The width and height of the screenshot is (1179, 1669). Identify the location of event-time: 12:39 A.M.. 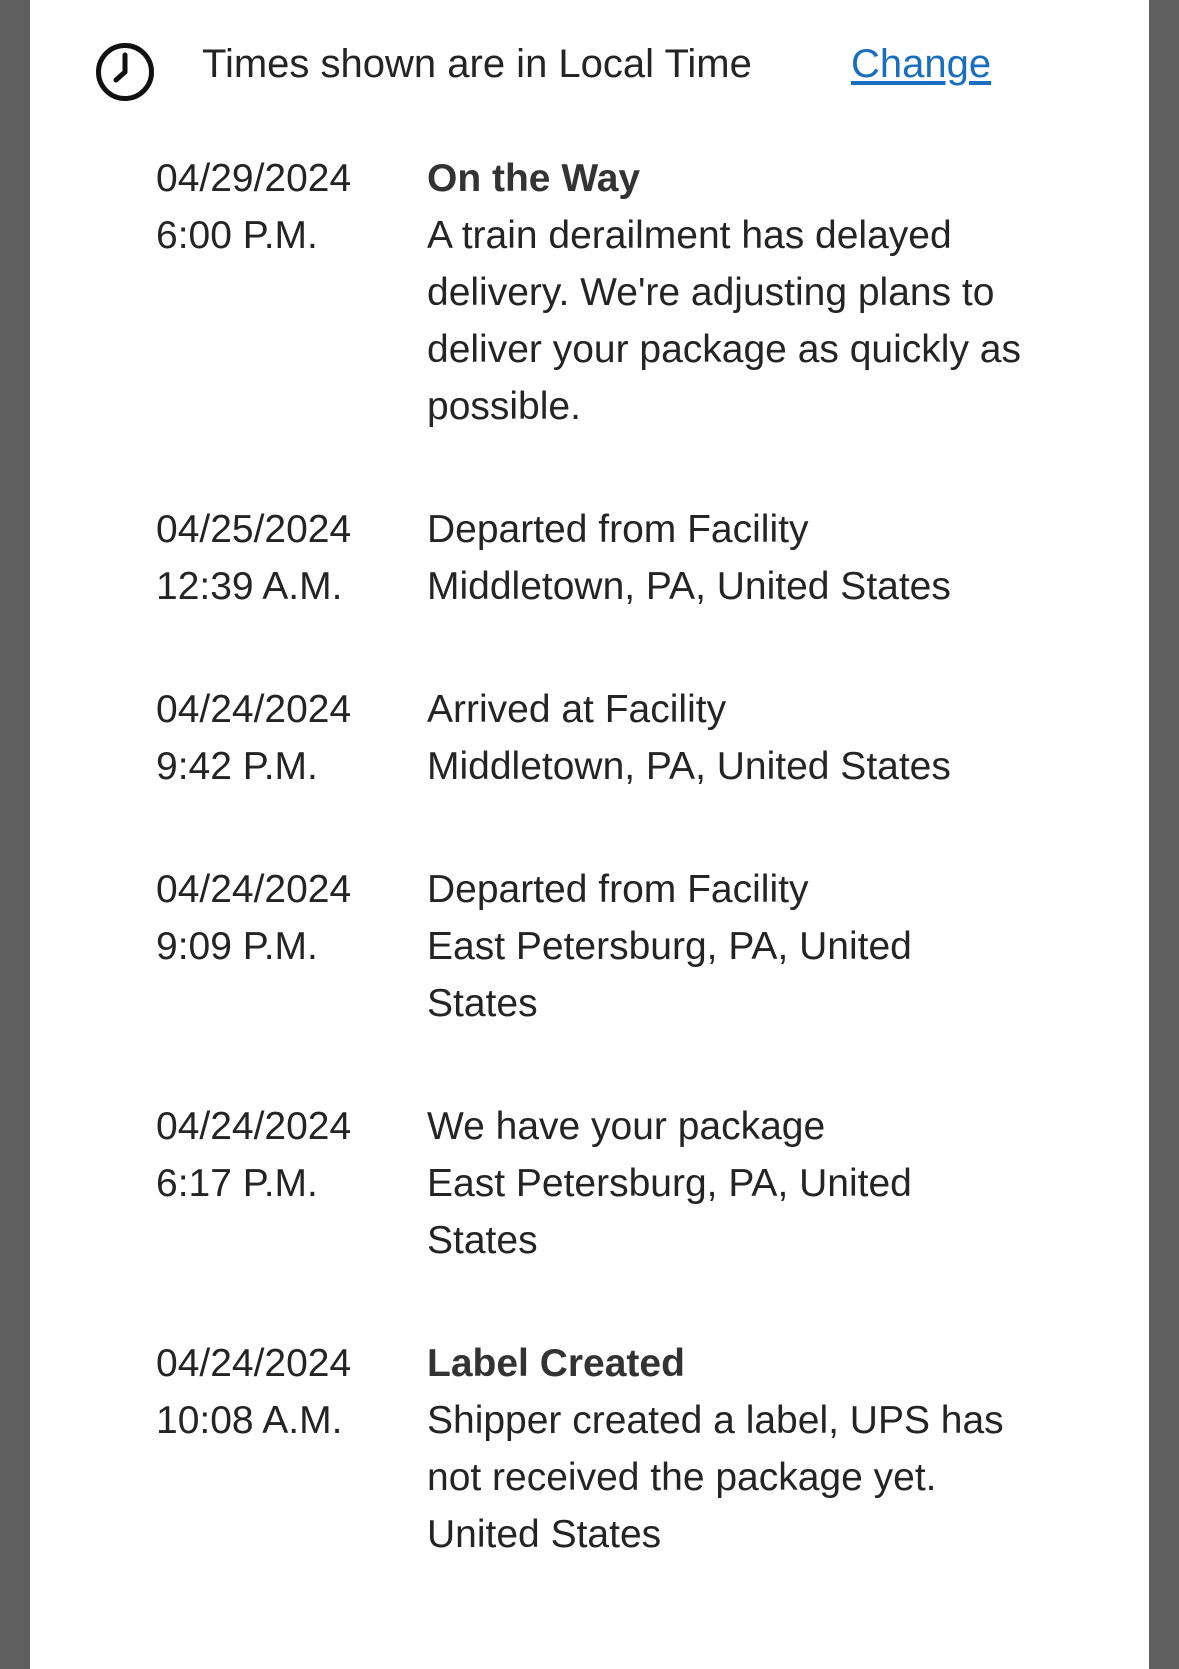
(249, 586).